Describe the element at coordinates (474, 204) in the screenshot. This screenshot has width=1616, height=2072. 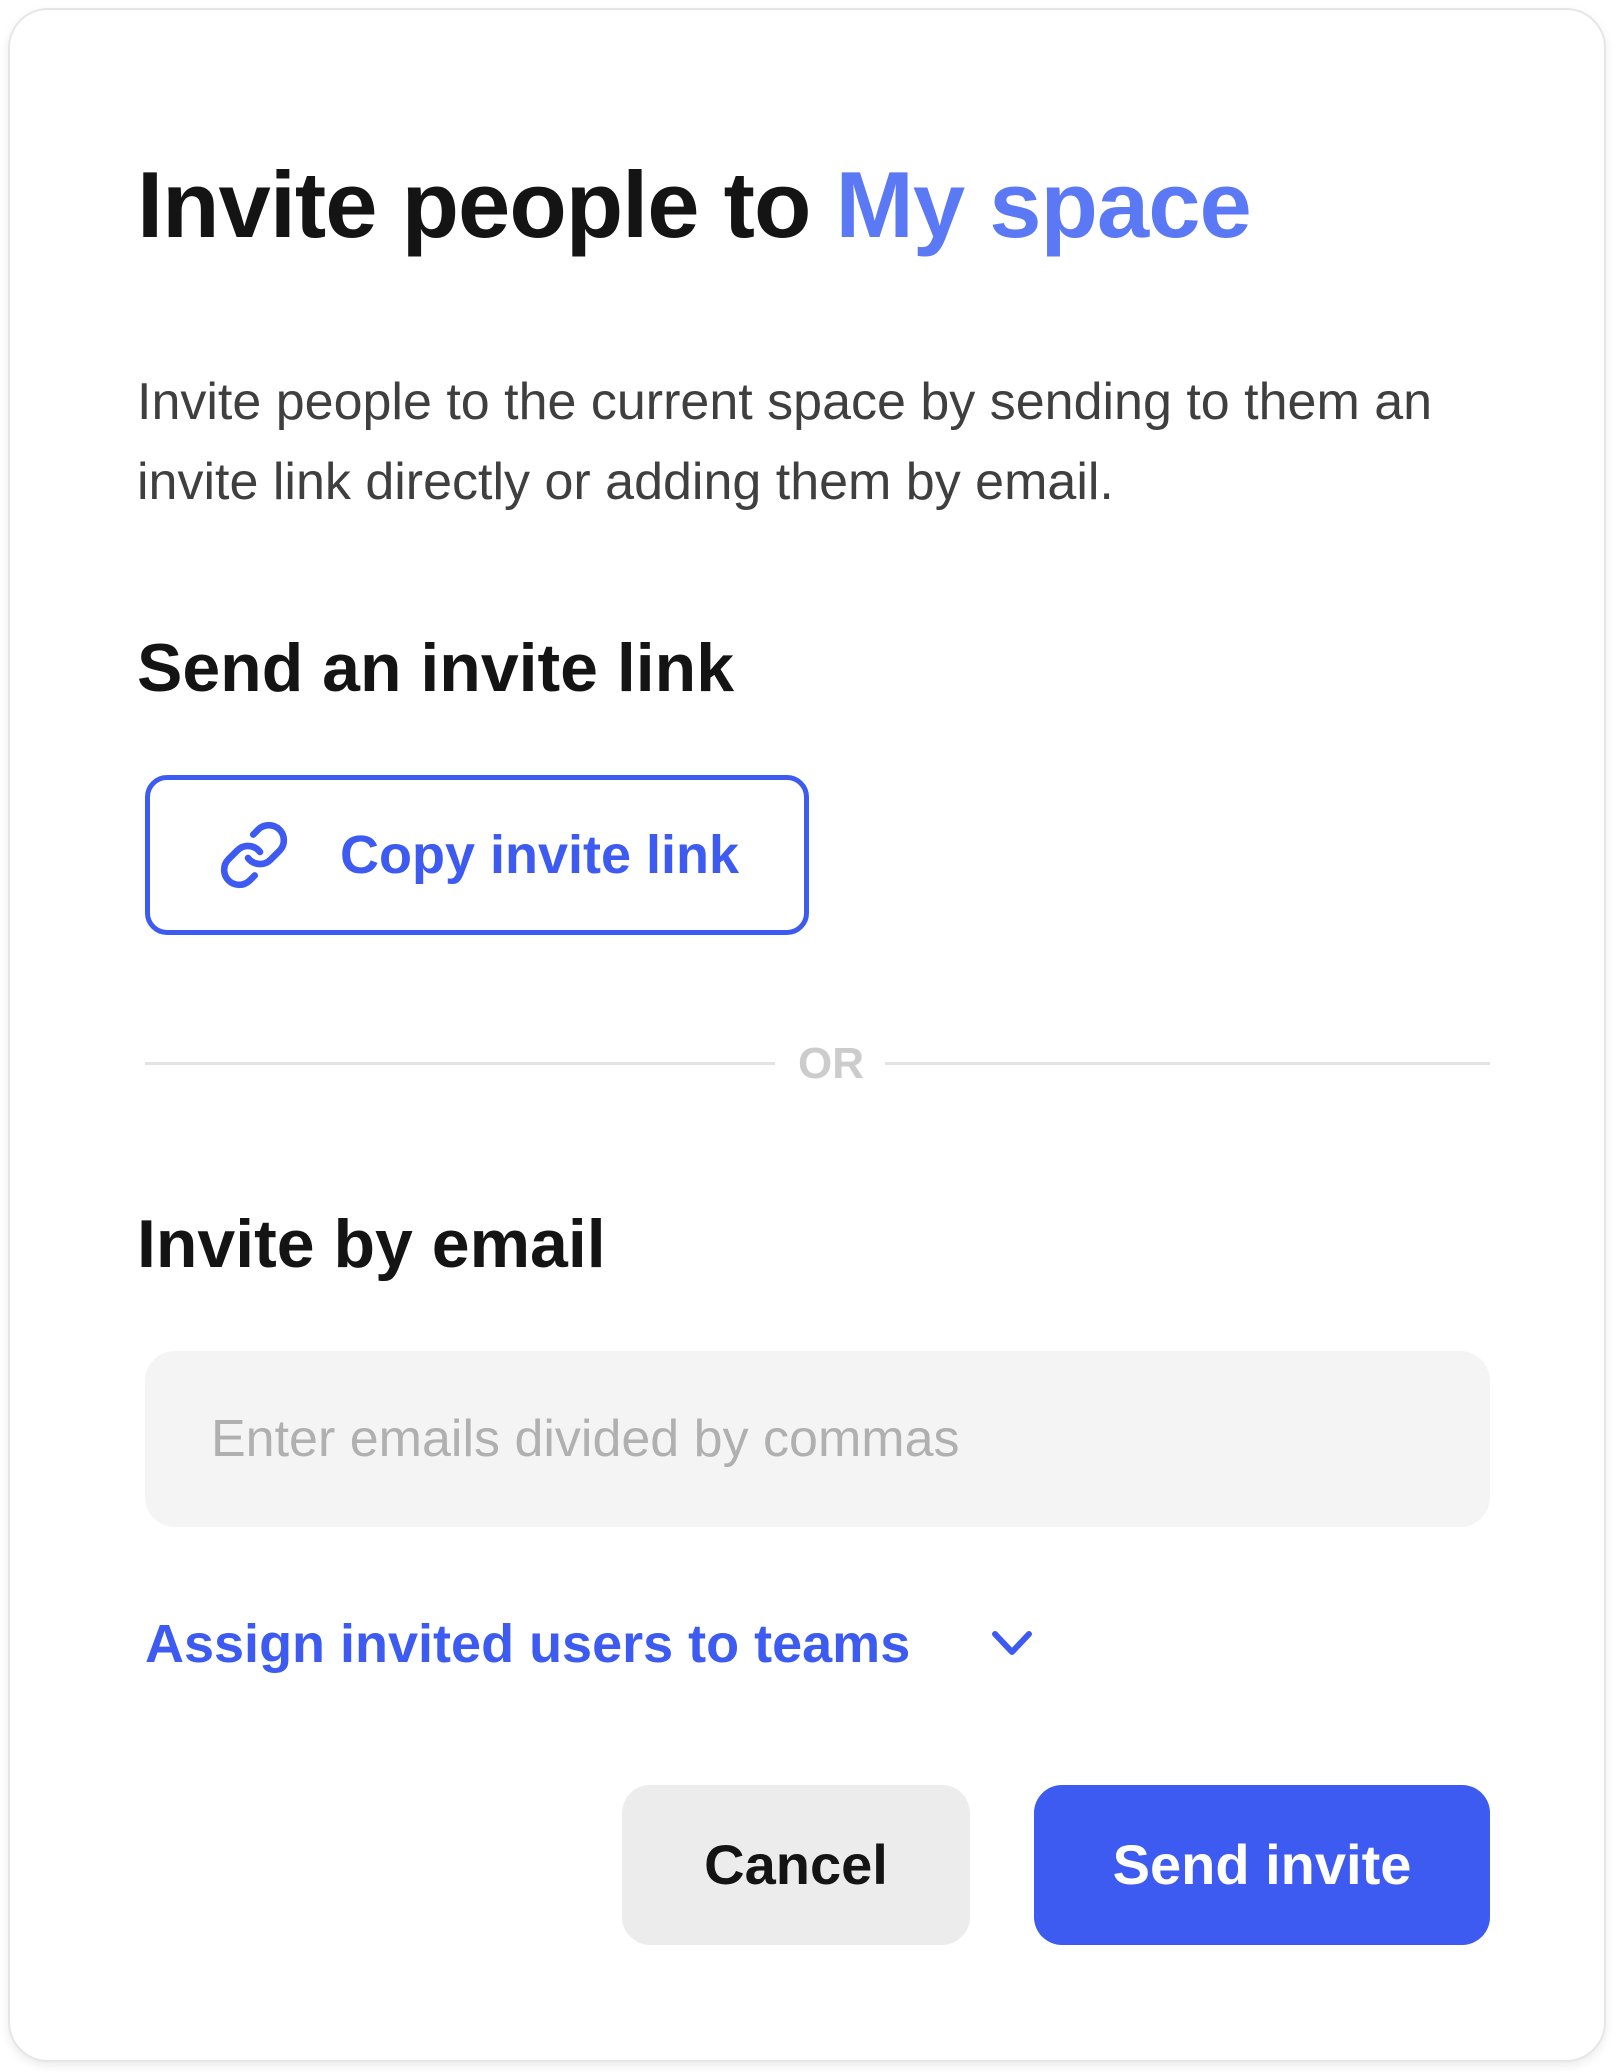
I see `title-prefix: Invite people to` at that location.